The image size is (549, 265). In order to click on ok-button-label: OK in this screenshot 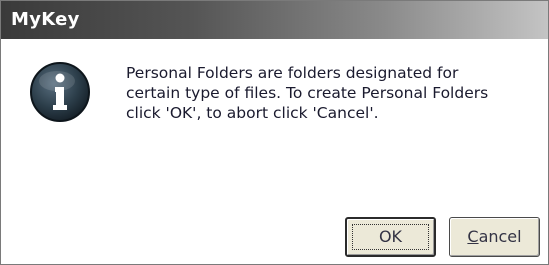, I will do `click(390, 236)`.